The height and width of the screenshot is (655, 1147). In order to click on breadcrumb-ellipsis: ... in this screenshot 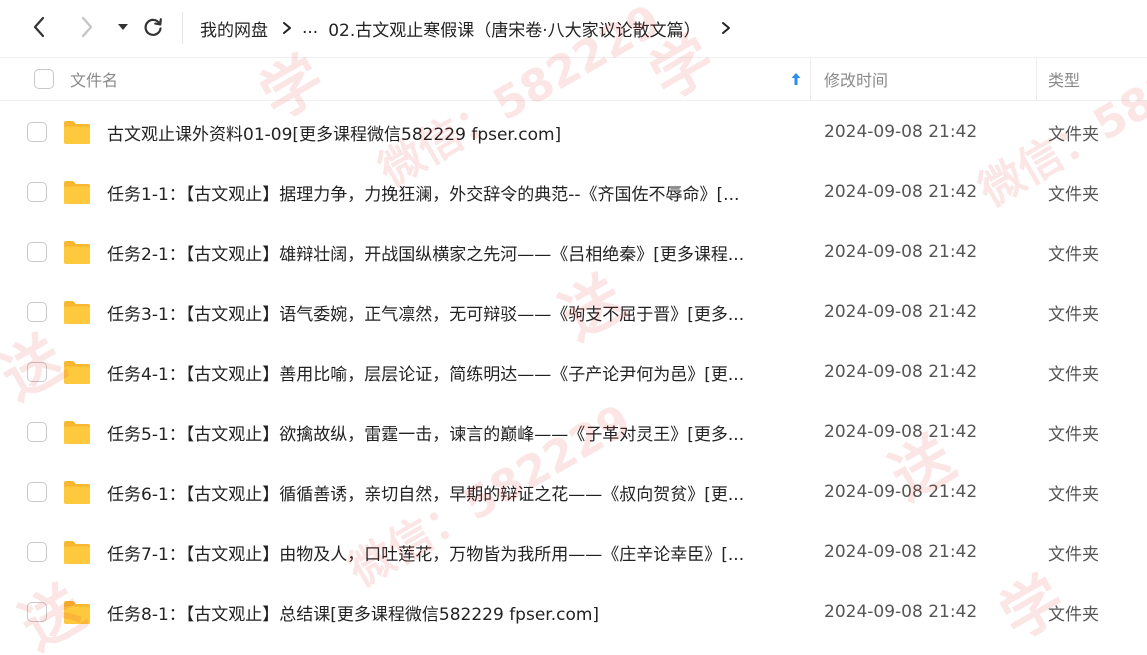, I will do `click(310, 28)`.